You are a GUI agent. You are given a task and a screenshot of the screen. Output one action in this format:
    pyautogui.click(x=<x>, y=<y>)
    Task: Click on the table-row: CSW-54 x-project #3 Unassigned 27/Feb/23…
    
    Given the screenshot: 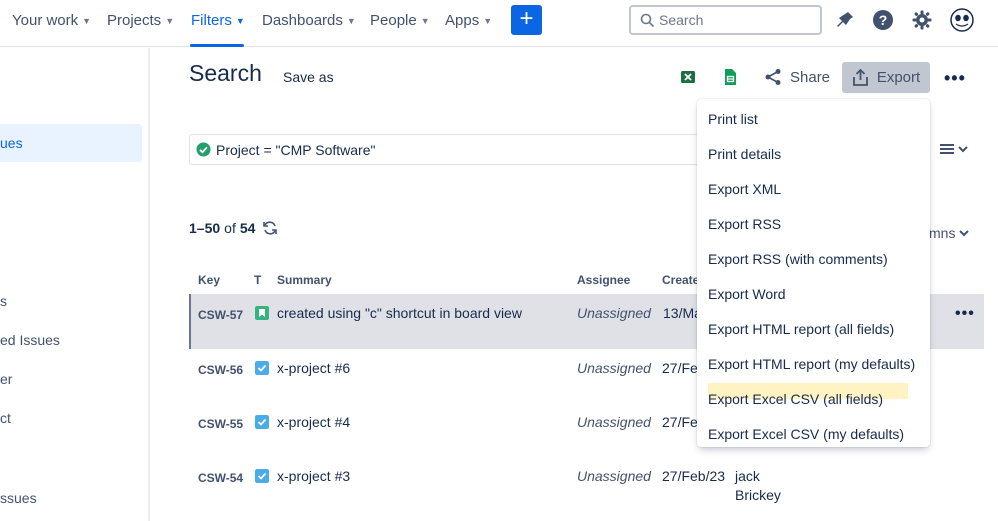 What is the action you would take?
    pyautogui.click(x=586, y=488)
    